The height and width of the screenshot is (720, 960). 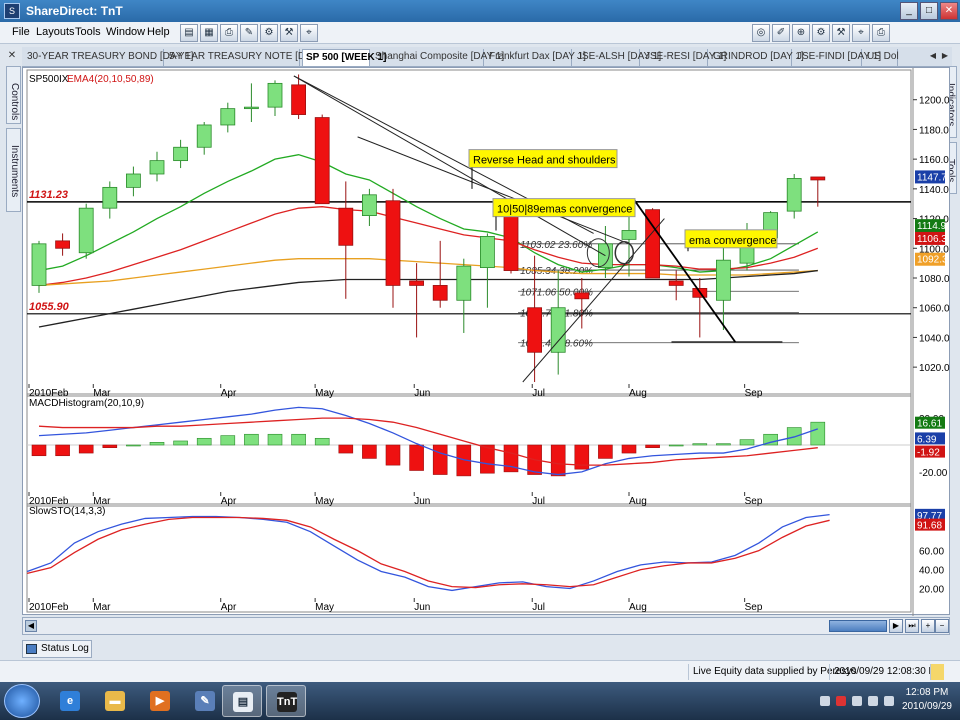 What do you see at coordinates (757, 57) in the screenshot?
I see `tab-grindrod-day-1: GRINDROD [DAY 1]` at bounding box center [757, 57].